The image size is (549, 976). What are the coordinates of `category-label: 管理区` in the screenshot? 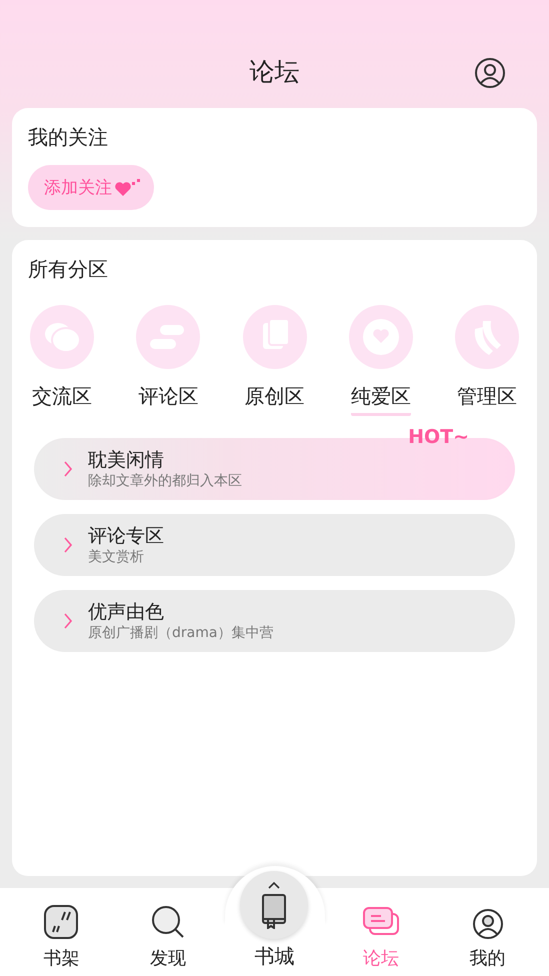 It's located at (487, 399).